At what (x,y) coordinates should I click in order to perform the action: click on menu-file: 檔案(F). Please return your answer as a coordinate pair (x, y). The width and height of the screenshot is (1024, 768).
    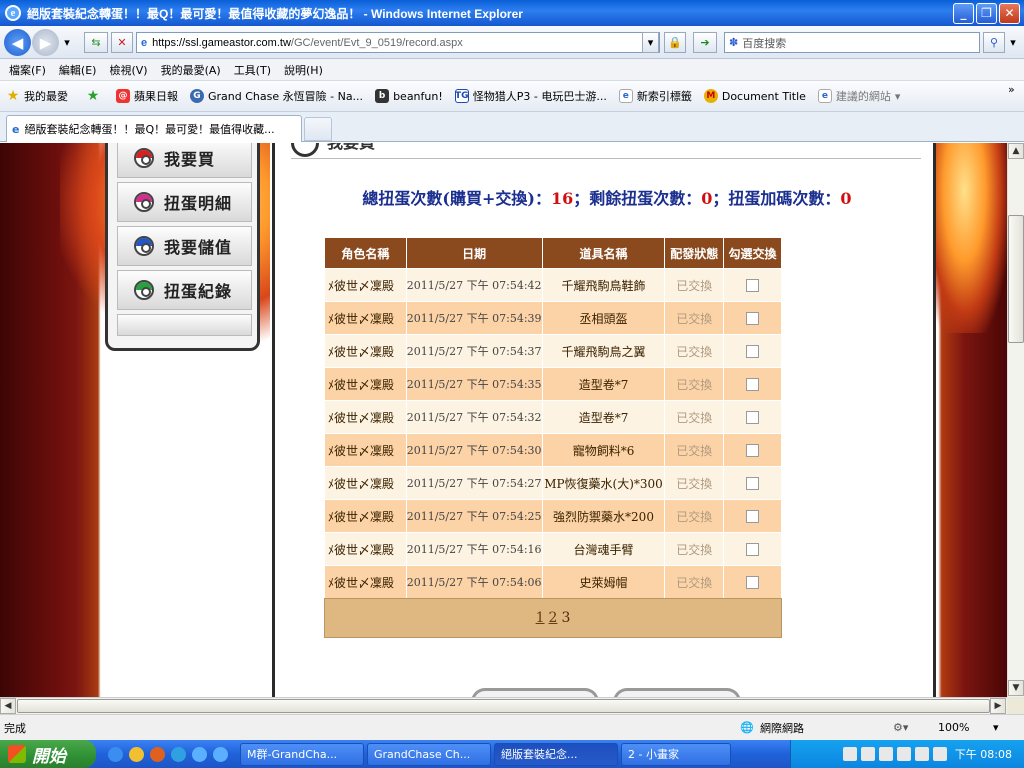
    Looking at the image, I should click on (27, 70).